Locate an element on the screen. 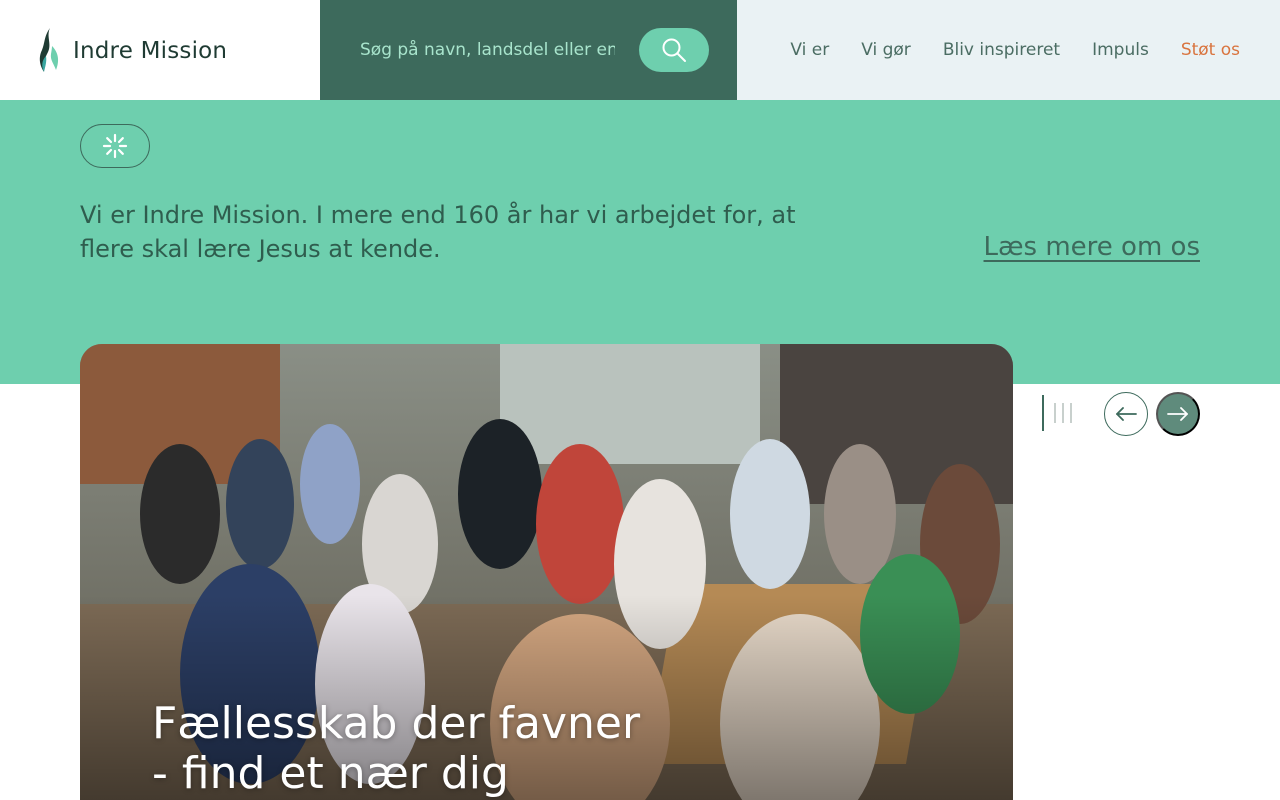  nav-item-stoet-os: Støt os is located at coordinates (1210, 50).